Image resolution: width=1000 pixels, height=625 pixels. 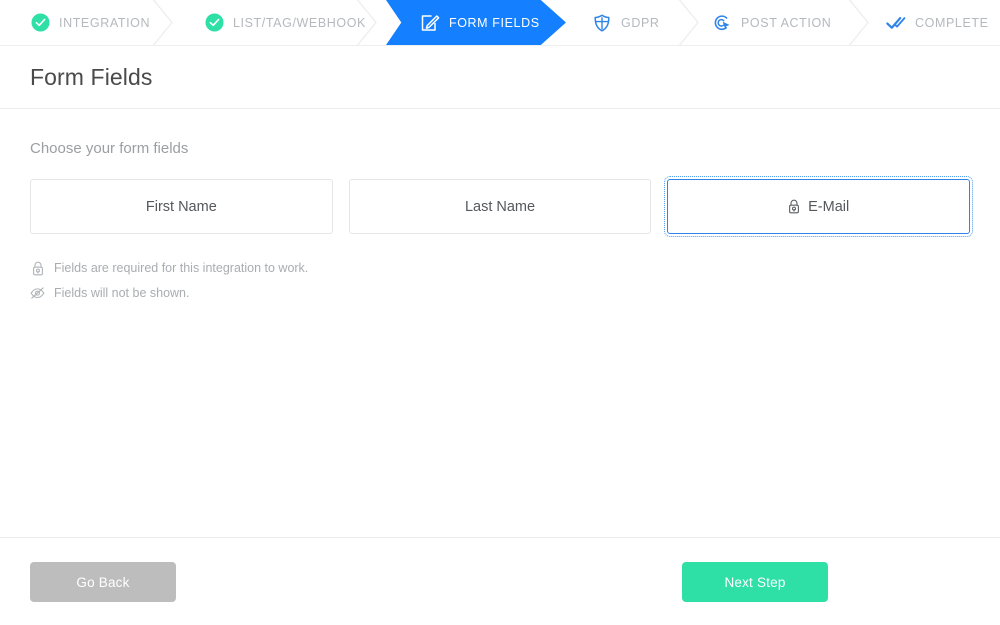 What do you see at coordinates (103, 582) in the screenshot?
I see `go-back-button: Go Back` at bounding box center [103, 582].